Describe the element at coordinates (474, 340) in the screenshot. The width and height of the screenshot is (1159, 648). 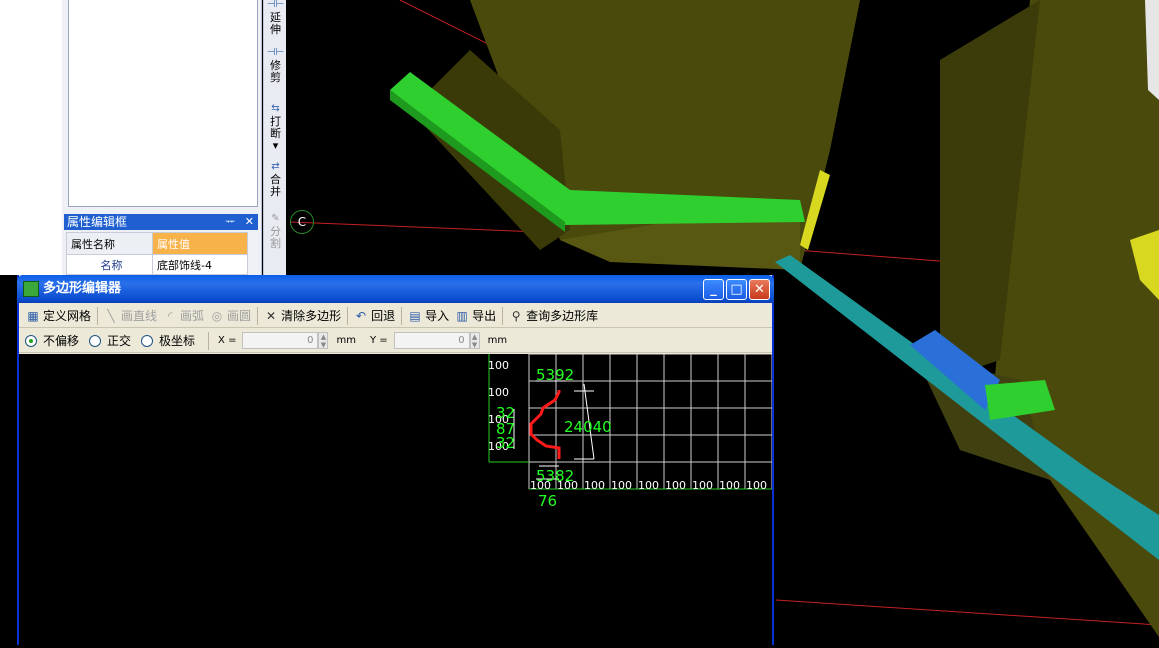
I see `y-spinner: ▲ ▼` at that location.